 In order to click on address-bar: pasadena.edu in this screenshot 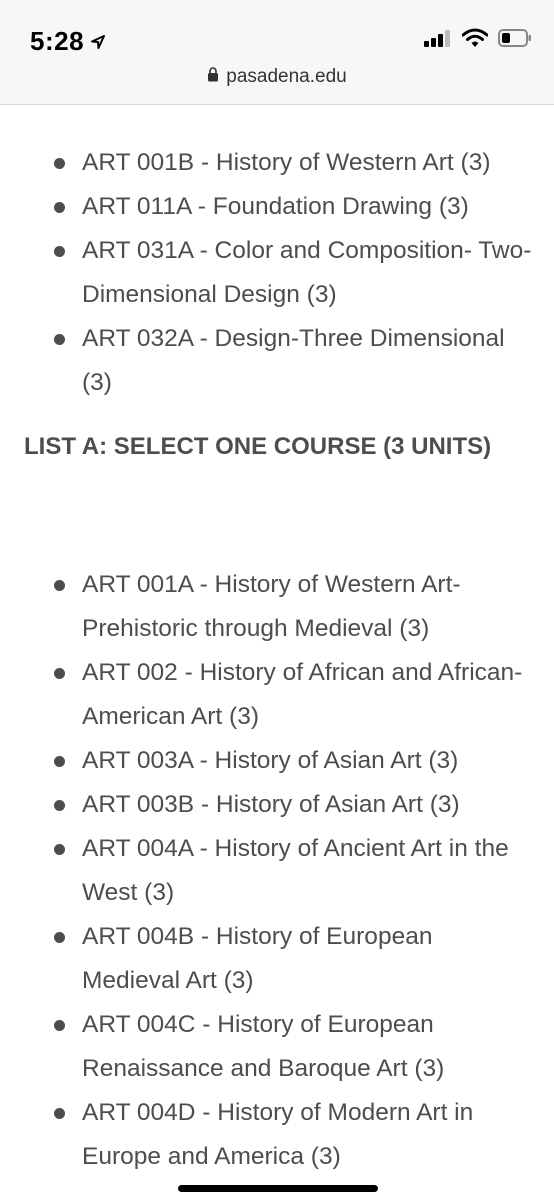, I will do `click(277, 77)`.